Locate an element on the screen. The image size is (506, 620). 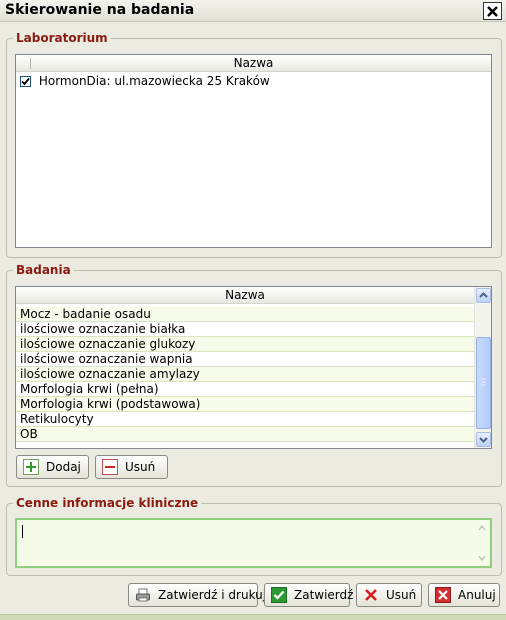
list-item-label: ilościowe oznaczanie wapnia is located at coordinates (106, 359).